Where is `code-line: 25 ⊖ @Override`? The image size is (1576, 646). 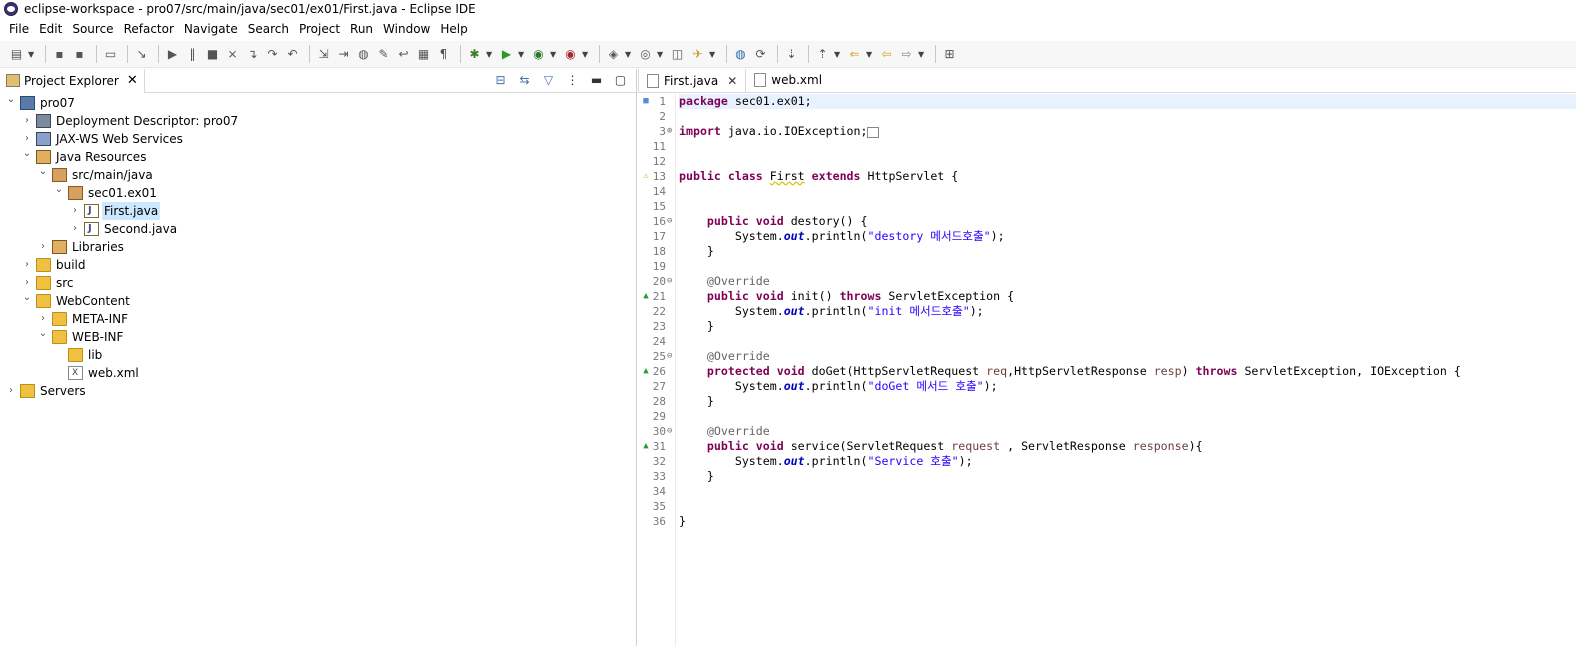 code-line: 25 ⊖ @Override is located at coordinates (1114, 356).